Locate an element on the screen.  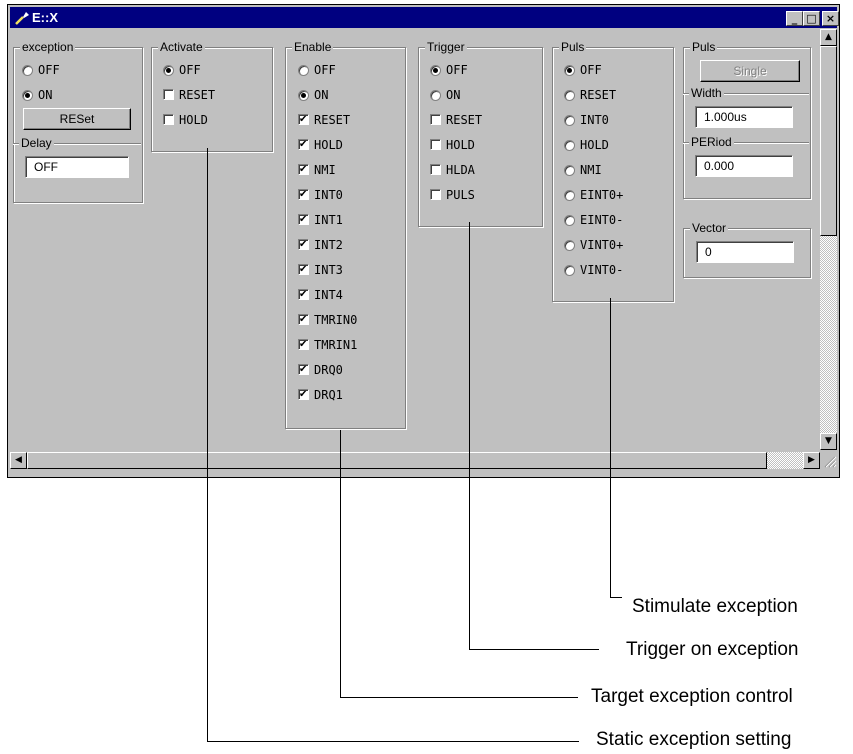
trigger-option-label: HLDA is located at coordinates (460, 170).